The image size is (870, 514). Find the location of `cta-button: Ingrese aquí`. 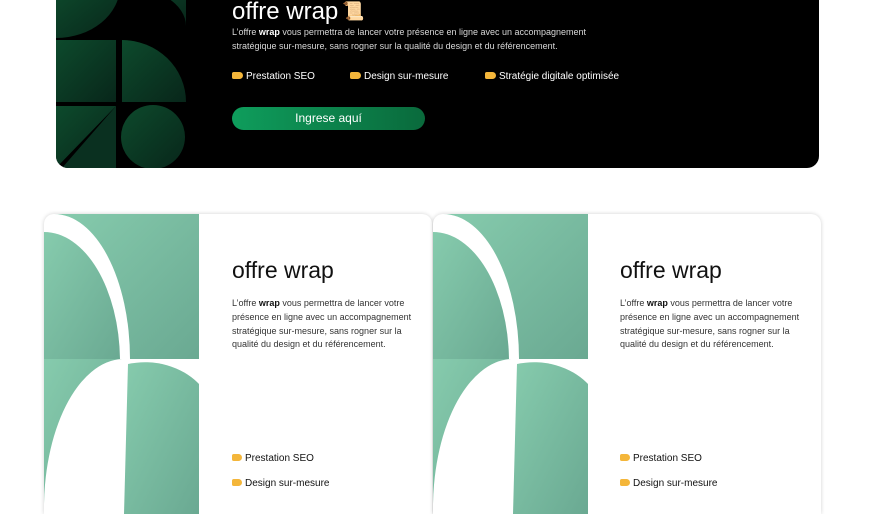

cta-button: Ingrese aquí is located at coordinates (328, 118).